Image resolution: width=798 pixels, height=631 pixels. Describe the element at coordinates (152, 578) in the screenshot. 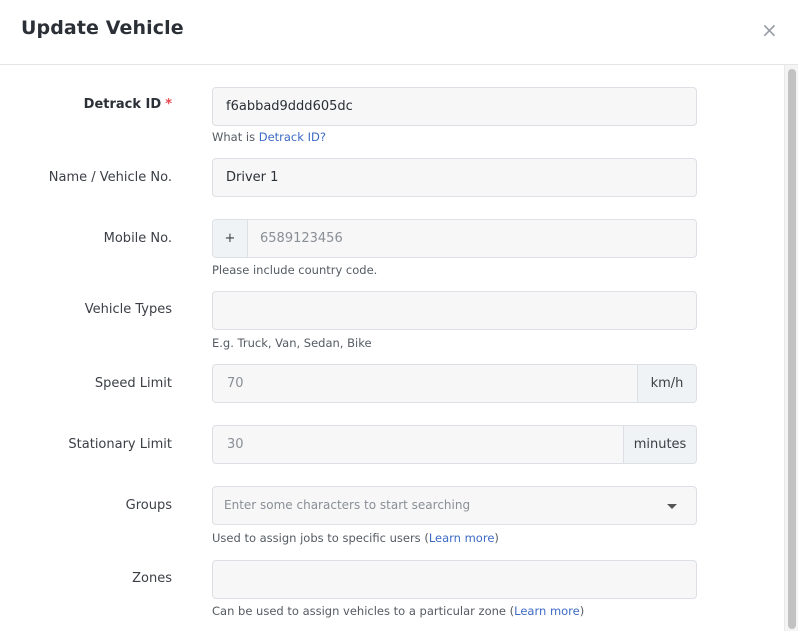

I see `zones-label: Zones` at that location.